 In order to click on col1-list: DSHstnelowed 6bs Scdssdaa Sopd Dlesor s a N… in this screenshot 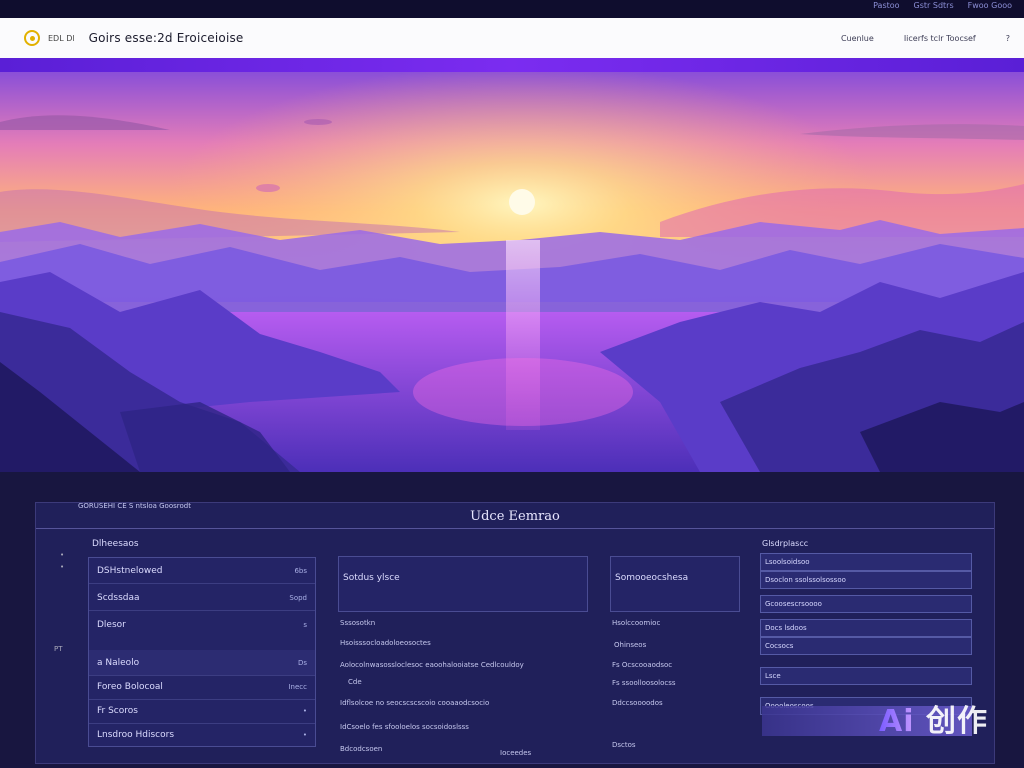, I will do `click(202, 652)`.